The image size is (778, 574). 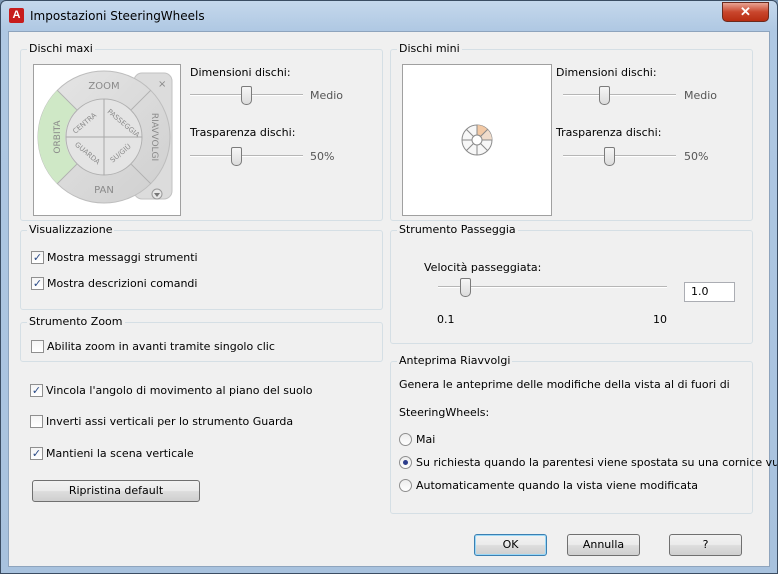 What do you see at coordinates (246, 95) in the screenshot?
I see `big-size-slider-thumb` at bounding box center [246, 95].